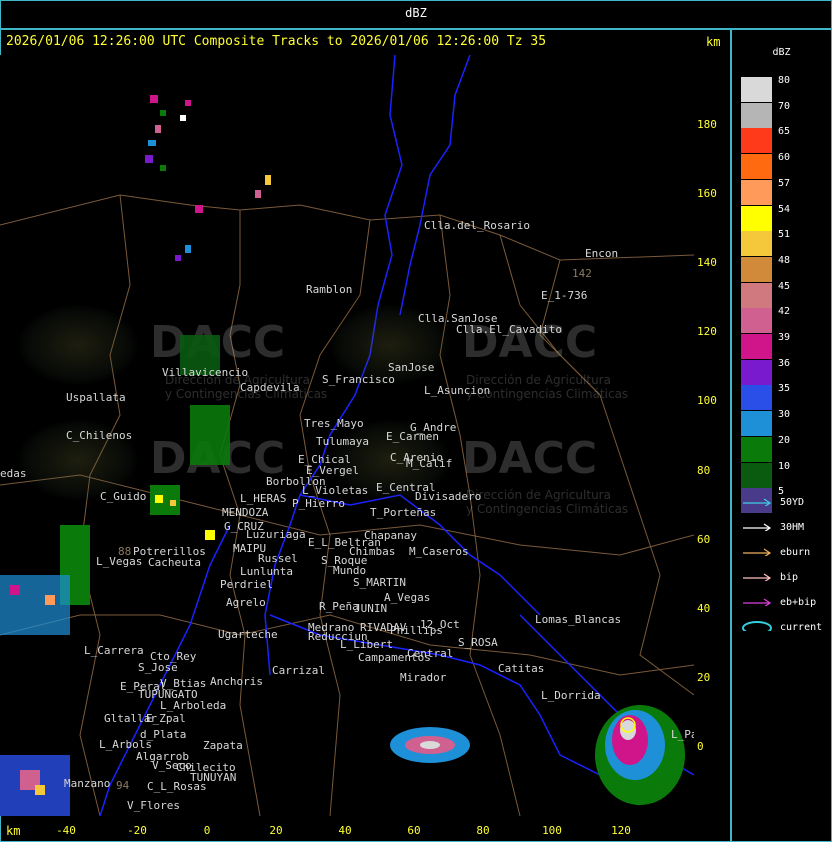  I want to click on place-label: Russel, so click(278, 558).